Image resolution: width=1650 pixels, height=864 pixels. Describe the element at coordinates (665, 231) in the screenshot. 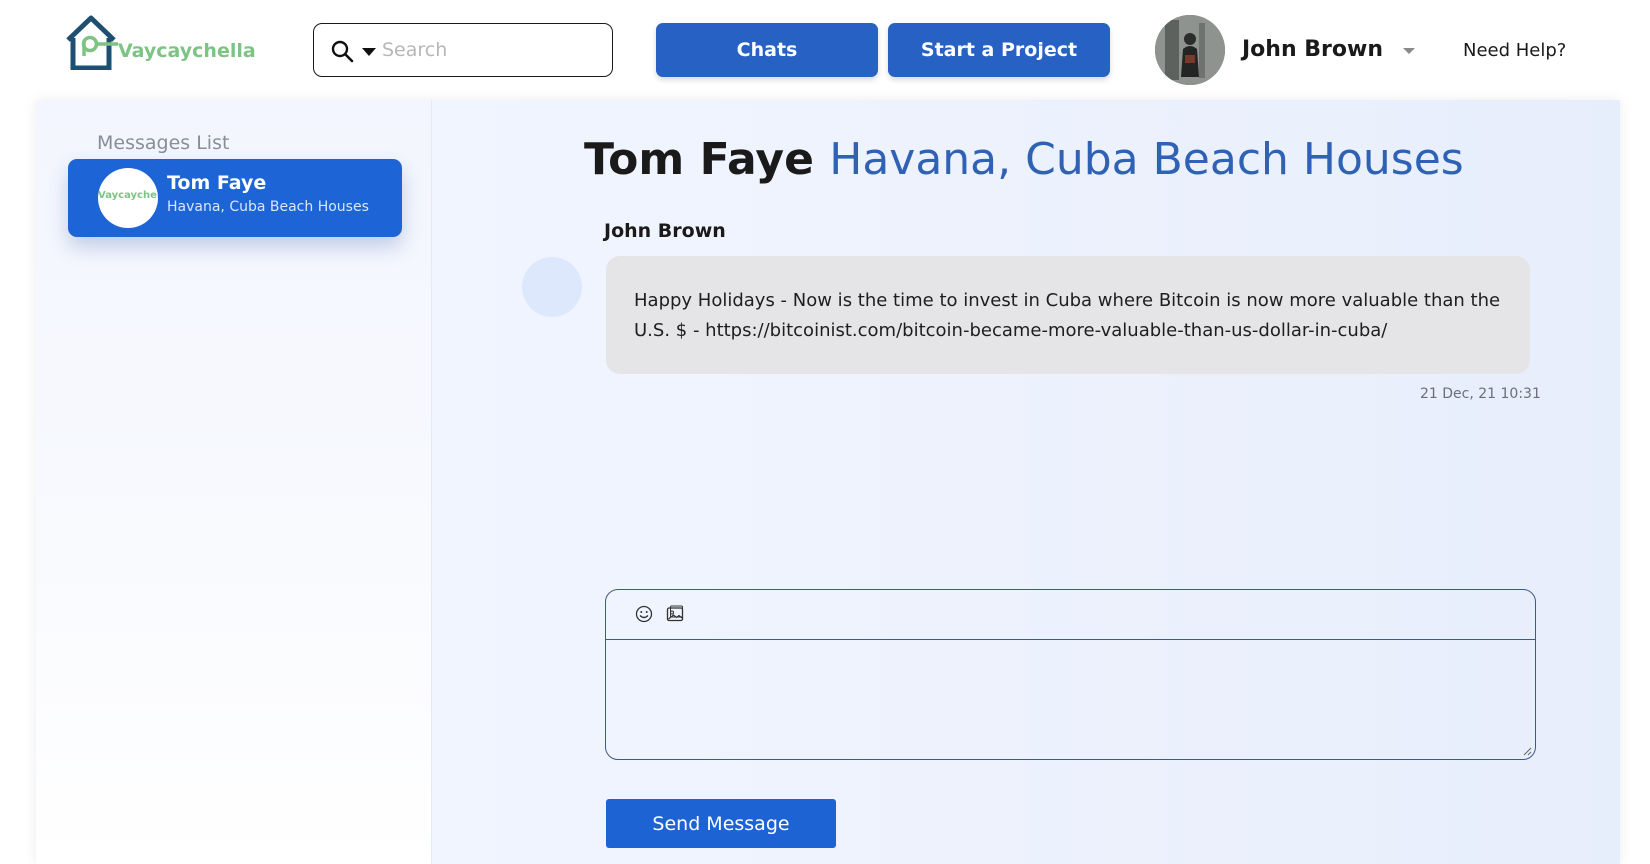

I see `message-sender: John Brown` at that location.